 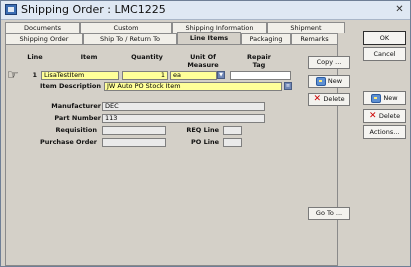 What do you see at coordinates (93, 9) in the screenshot?
I see `window-title: Shipping Order : LMC1225` at bounding box center [93, 9].